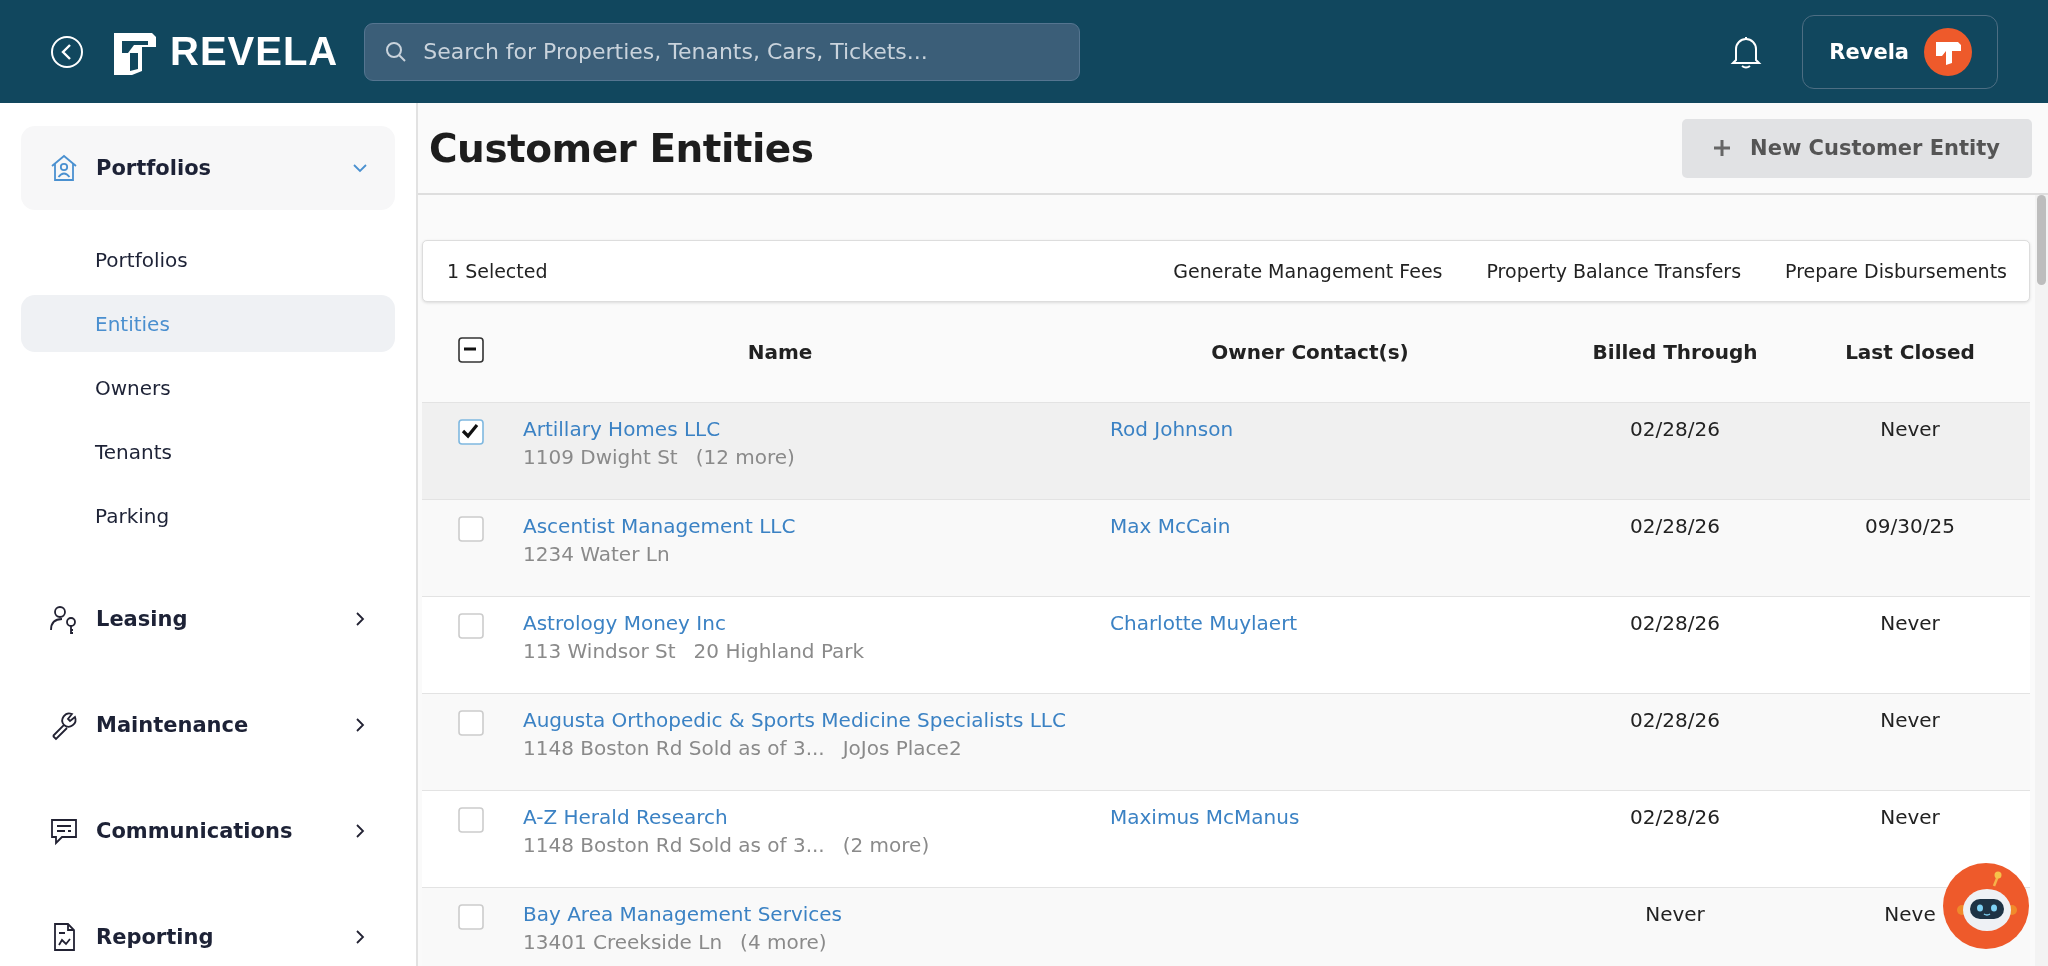 This screenshot has height=966, width=2048. Describe the element at coordinates (596, 554) in the screenshot. I see `address-text: 1234 Water Ln` at that location.